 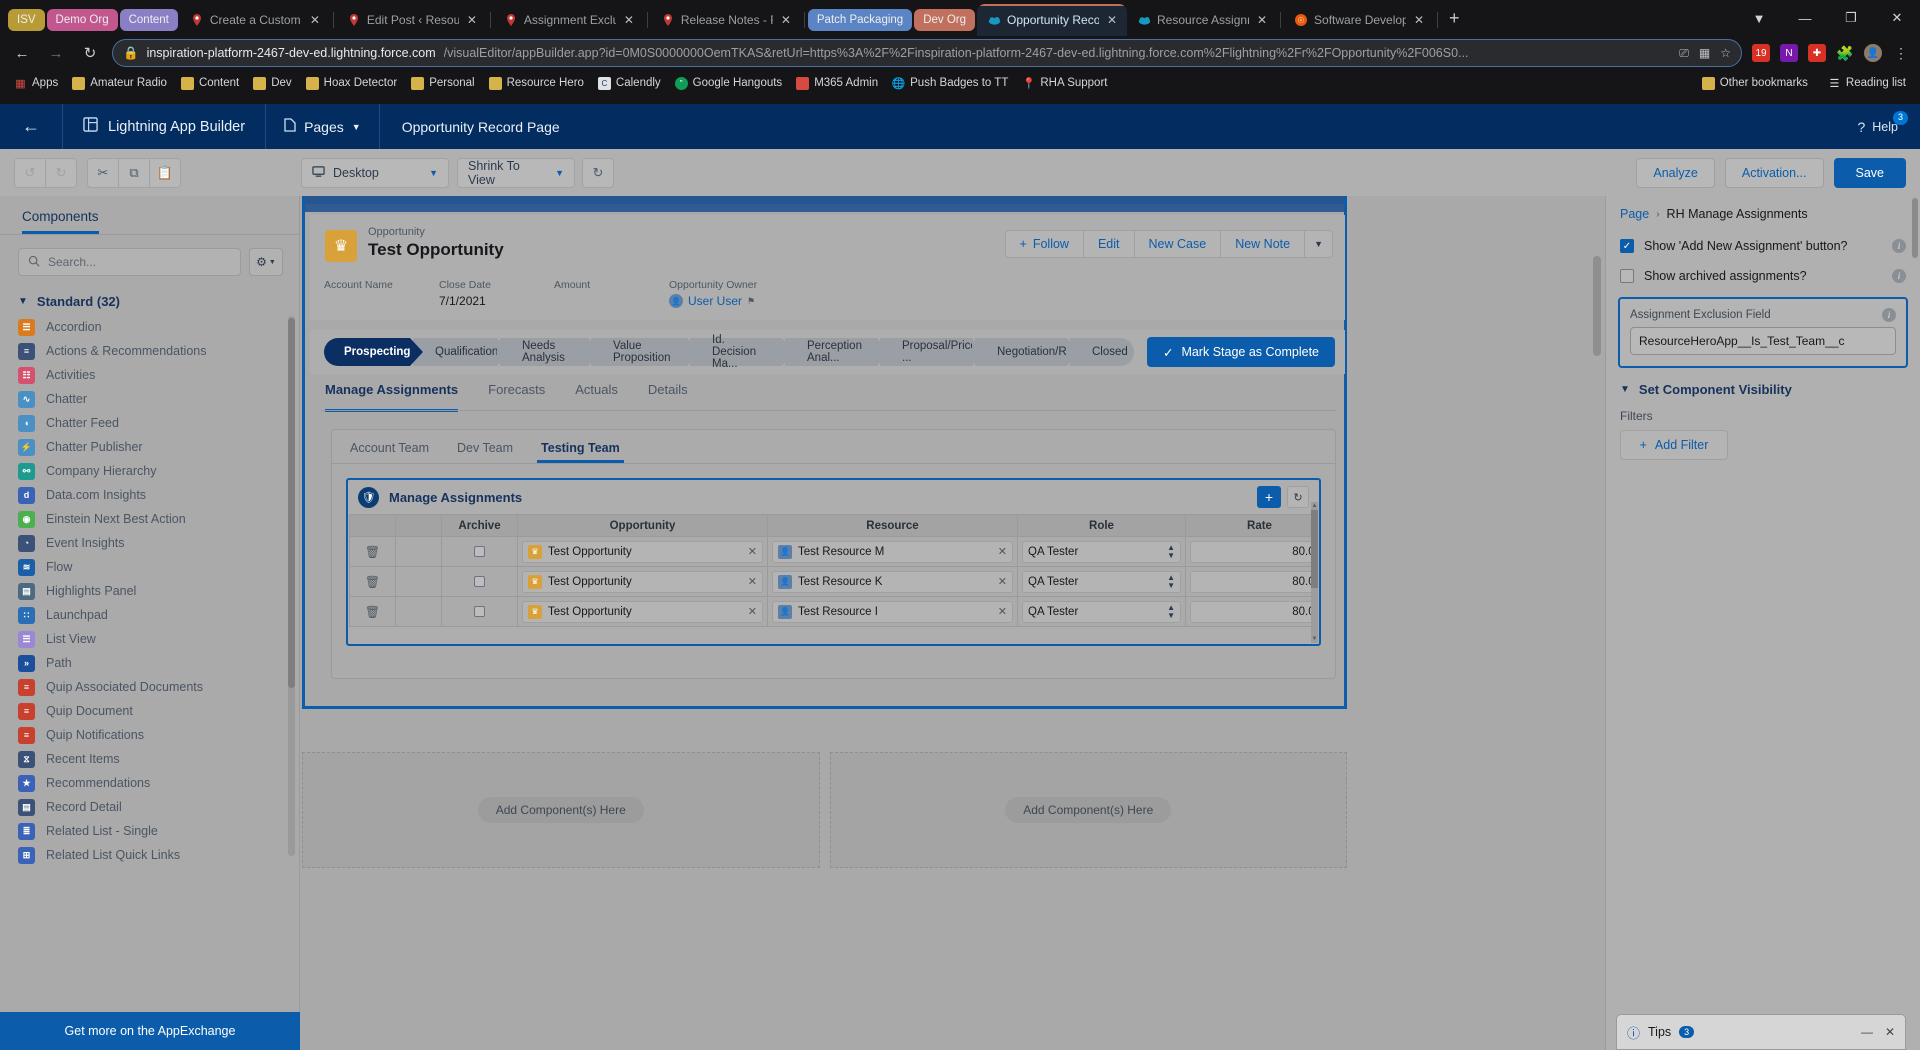 I want to click on browser-tab: ☉ Software Developme ✕, so click(x=1359, y=20).